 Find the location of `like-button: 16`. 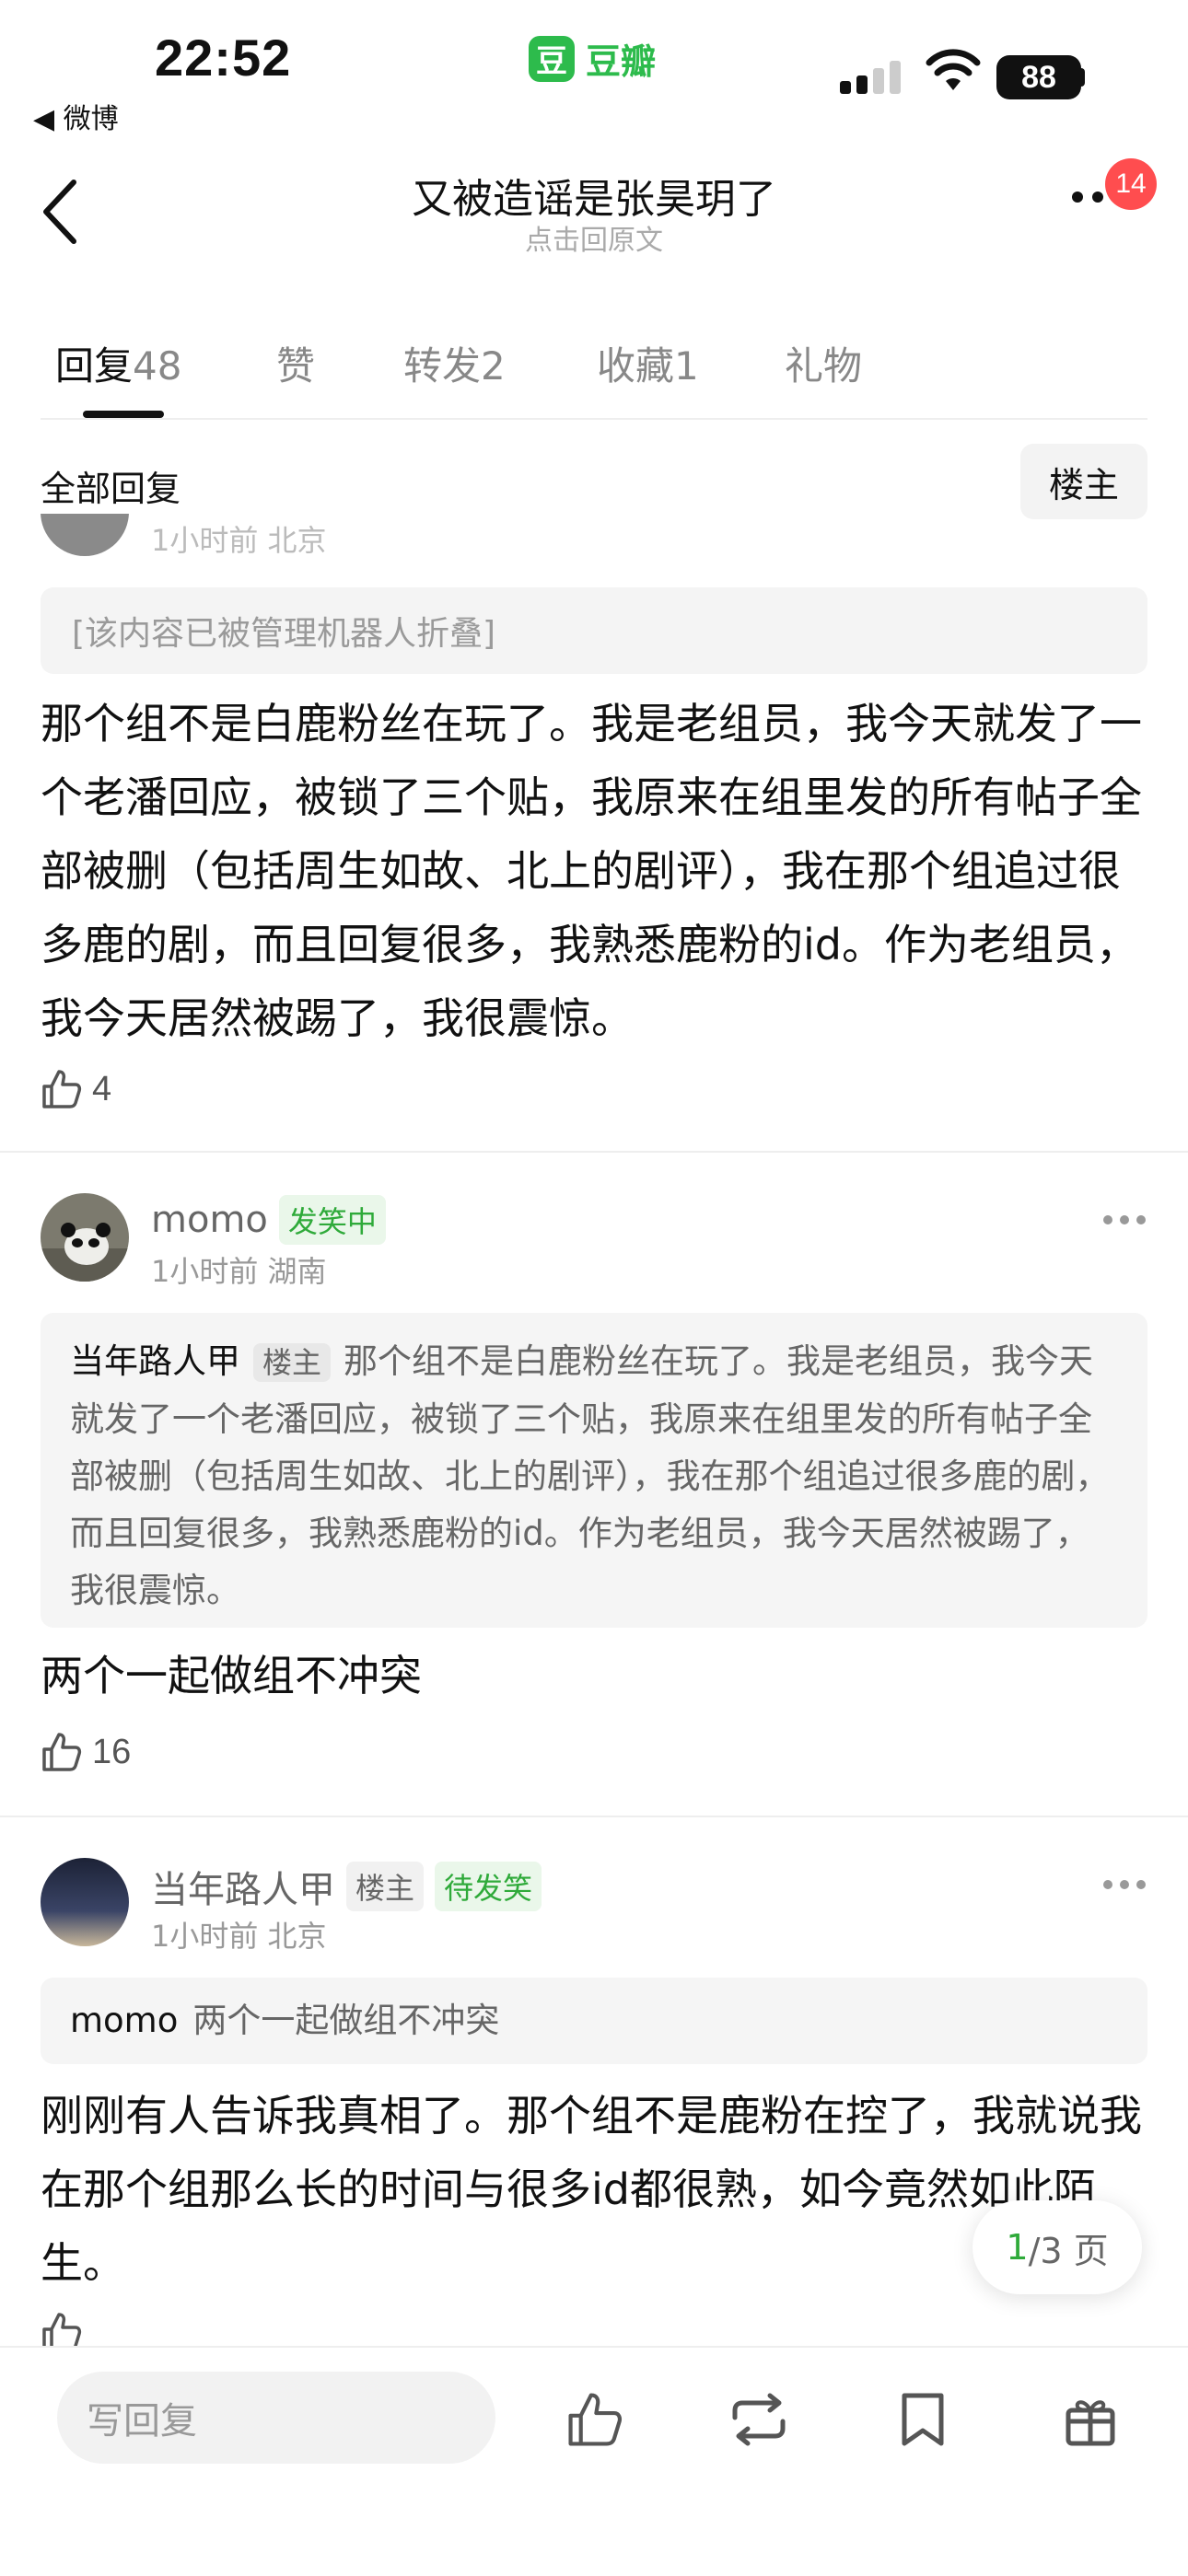

like-button: 16 is located at coordinates (86, 1752).